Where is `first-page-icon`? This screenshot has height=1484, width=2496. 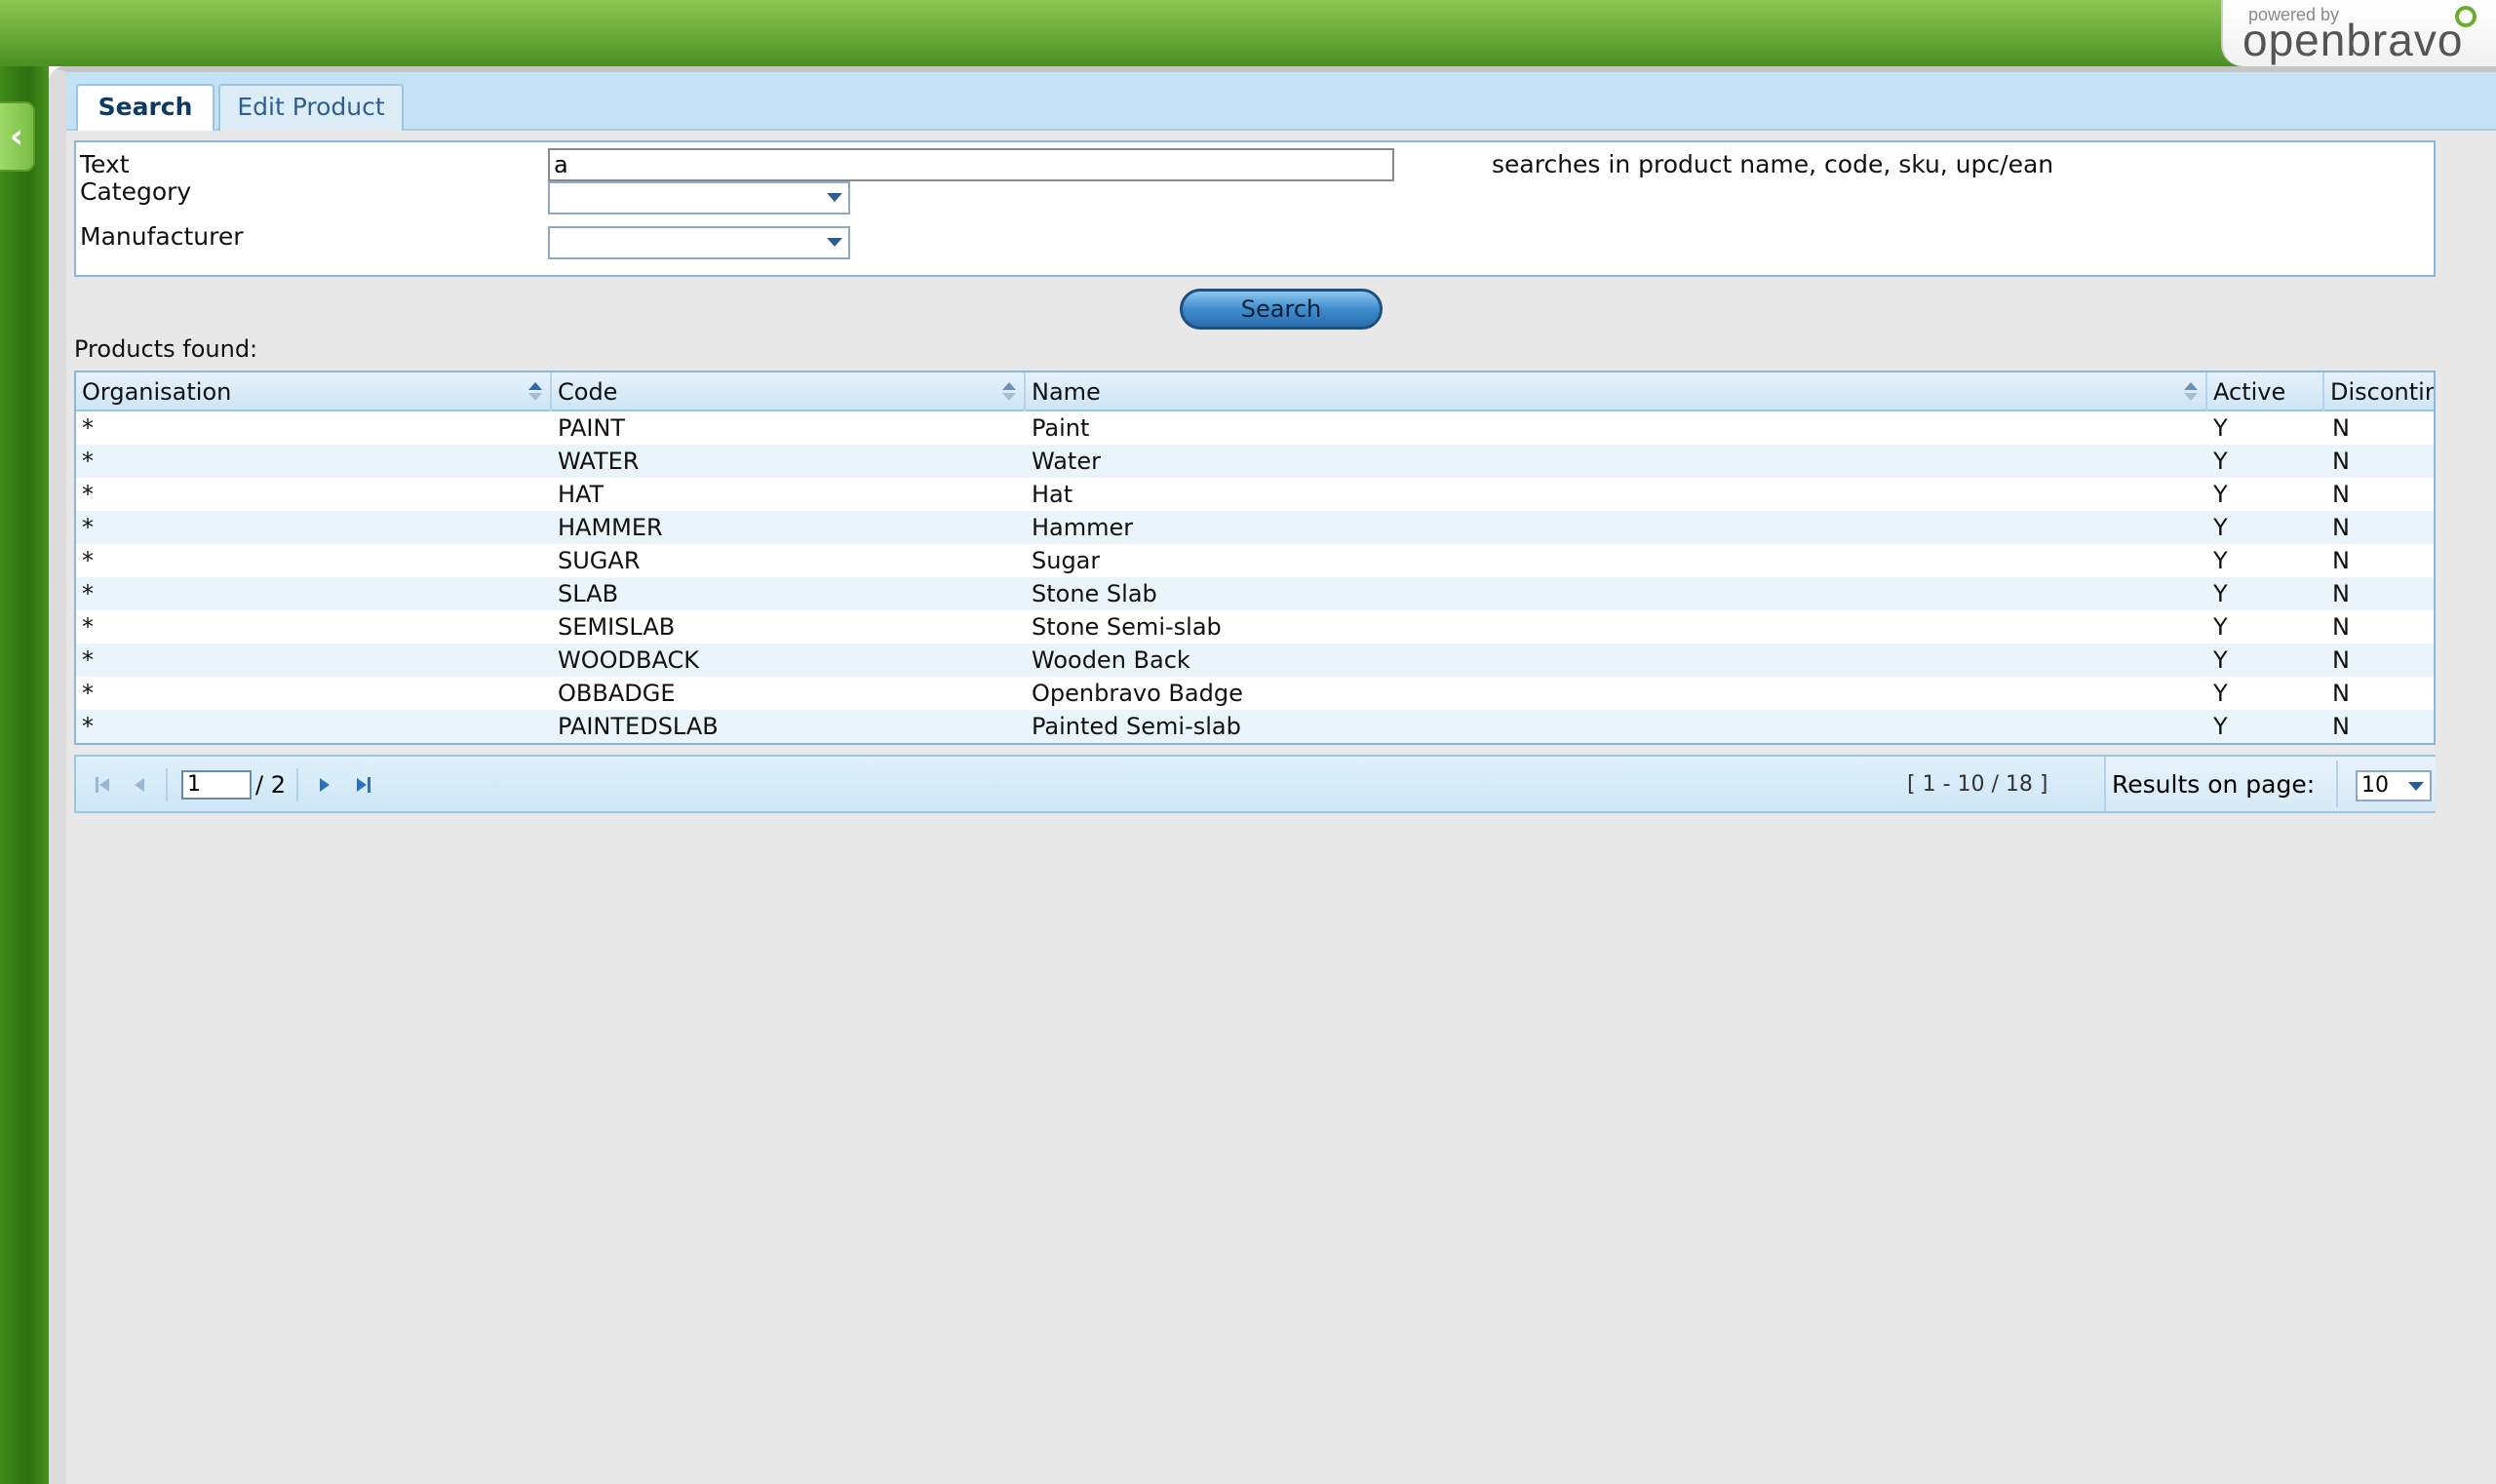
first-page-icon is located at coordinates (102, 785).